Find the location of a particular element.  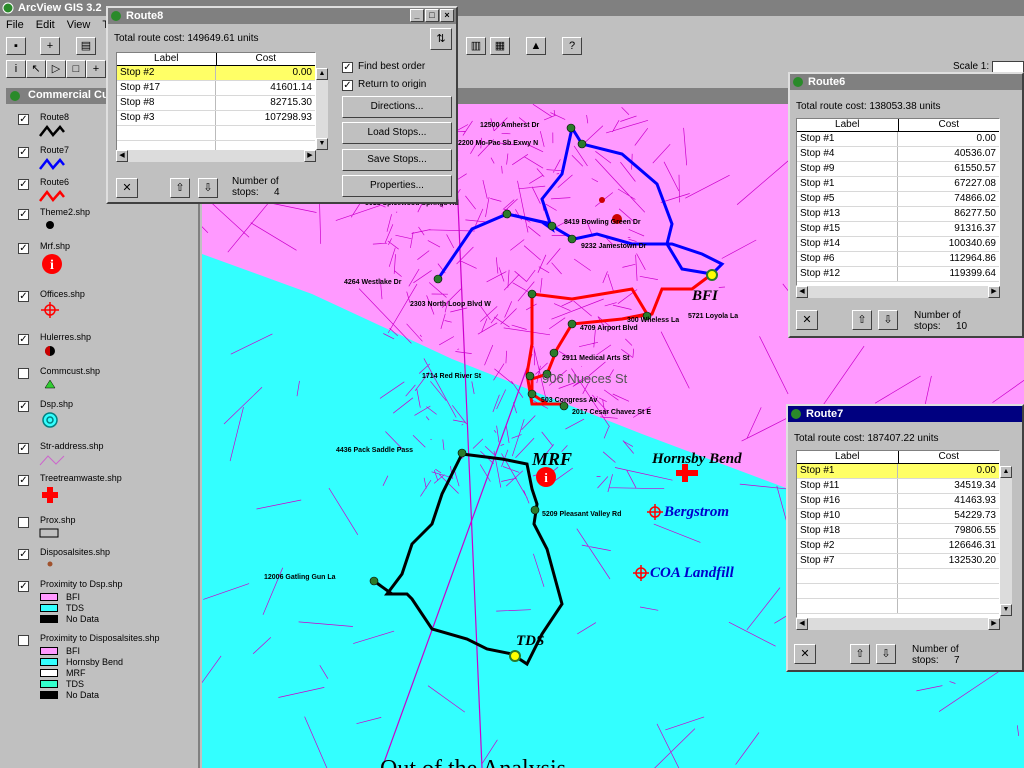

legend-item-label: Prox.shp is located at coordinates (58, 520).